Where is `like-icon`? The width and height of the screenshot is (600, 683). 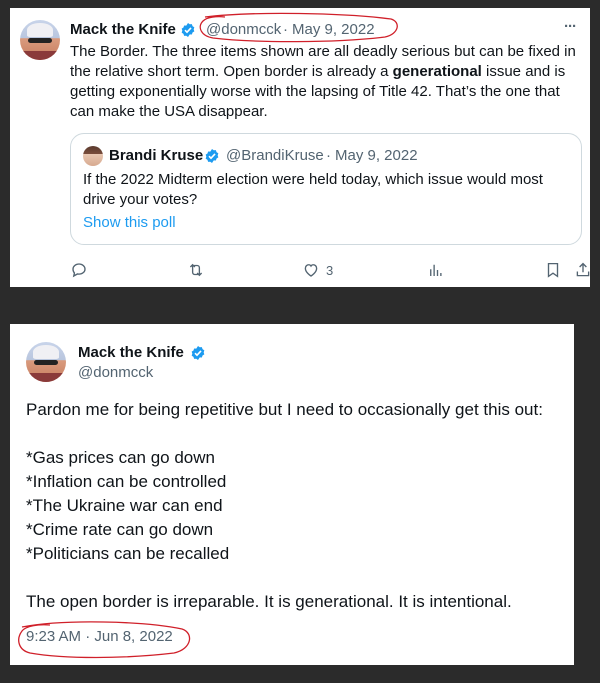
like-icon is located at coordinates (311, 270).